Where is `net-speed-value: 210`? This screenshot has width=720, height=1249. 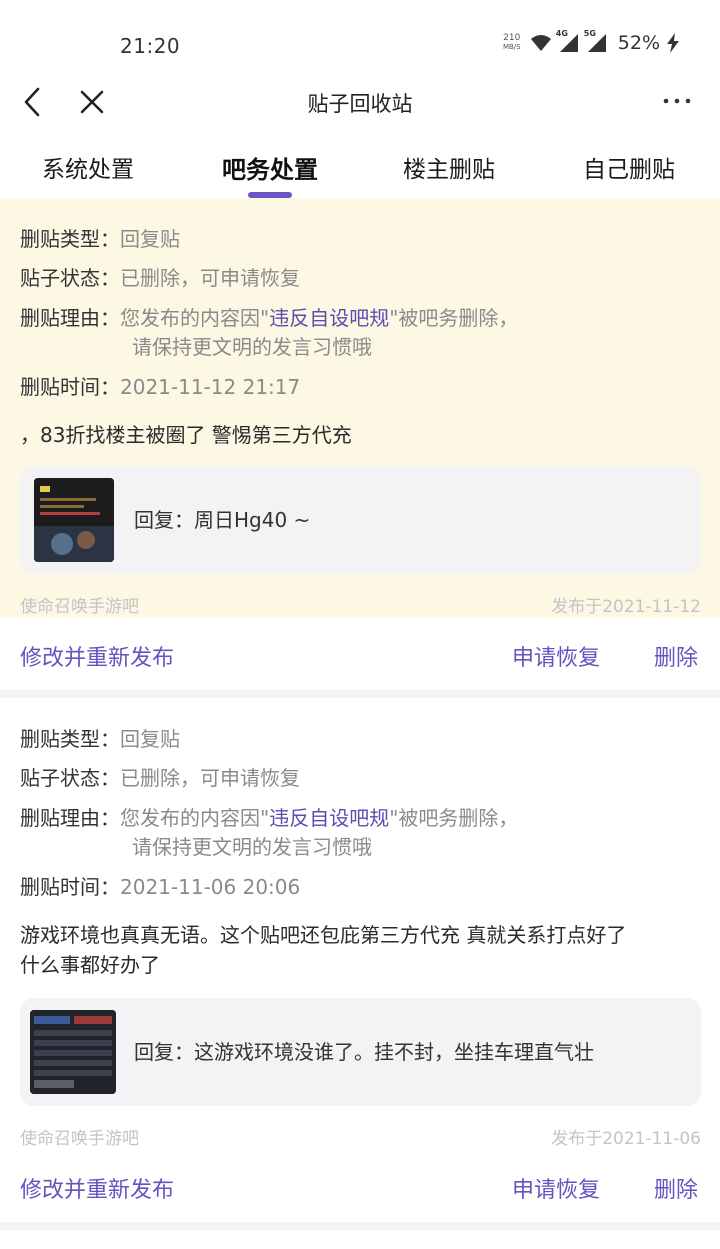
net-speed-value: 210 is located at coordinates (512, 38).